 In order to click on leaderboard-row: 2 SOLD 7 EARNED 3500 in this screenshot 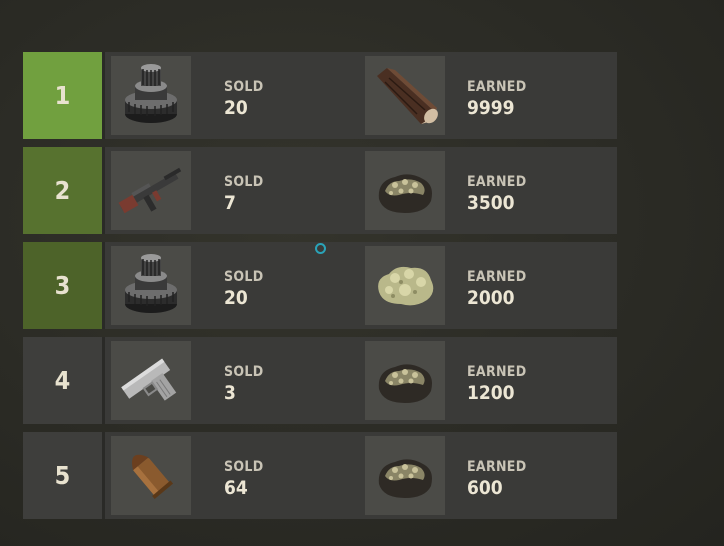, I will do `click(320, 190)`.